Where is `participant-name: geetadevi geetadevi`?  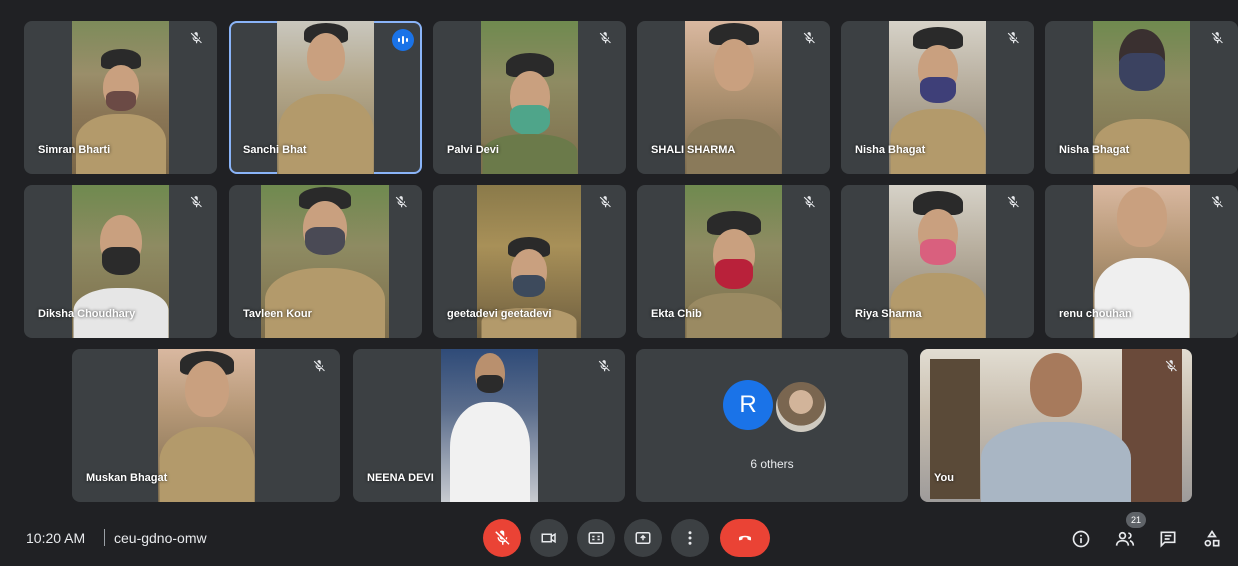 participant-name: geetadevi geetadevi is located at coordinates (499, 314).